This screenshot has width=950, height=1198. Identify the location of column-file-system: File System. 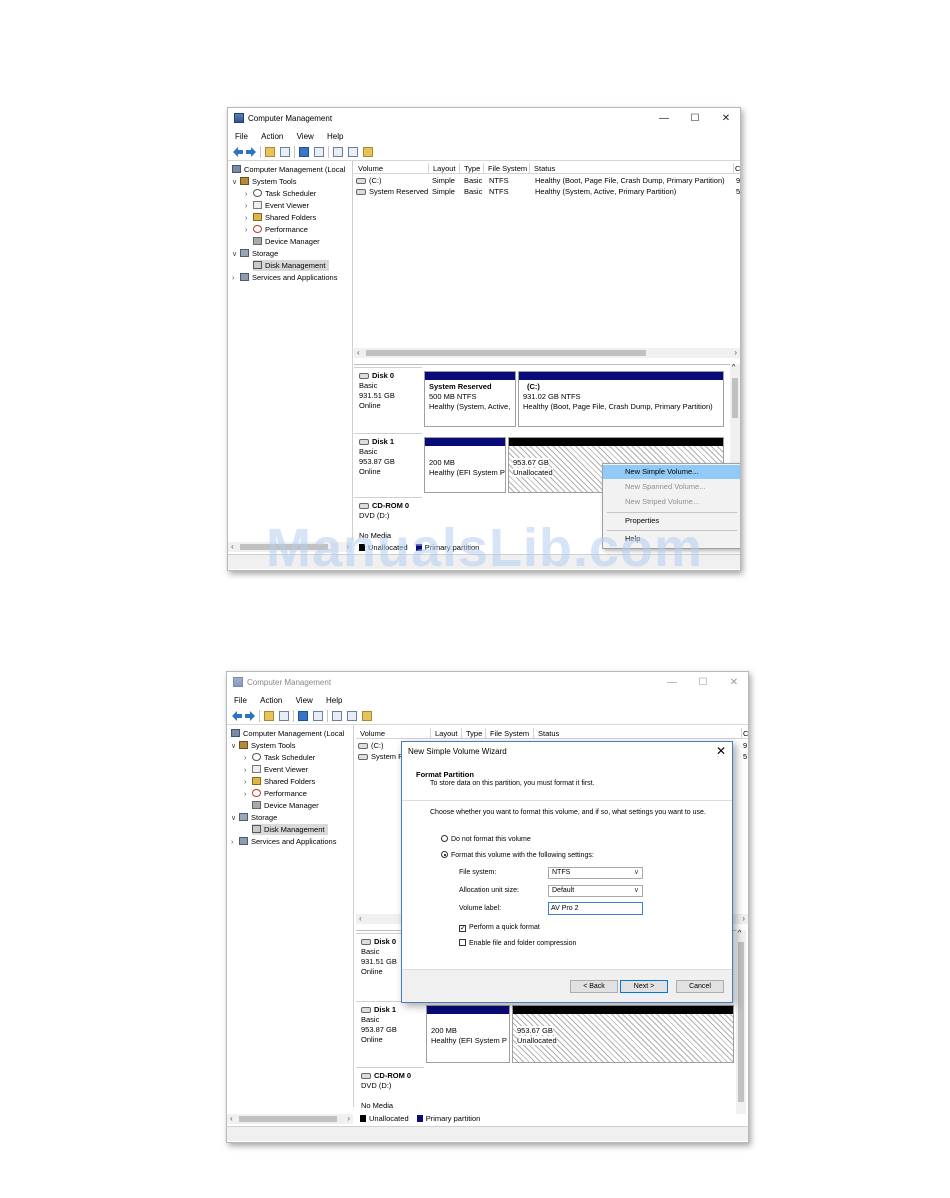
(507, 168).